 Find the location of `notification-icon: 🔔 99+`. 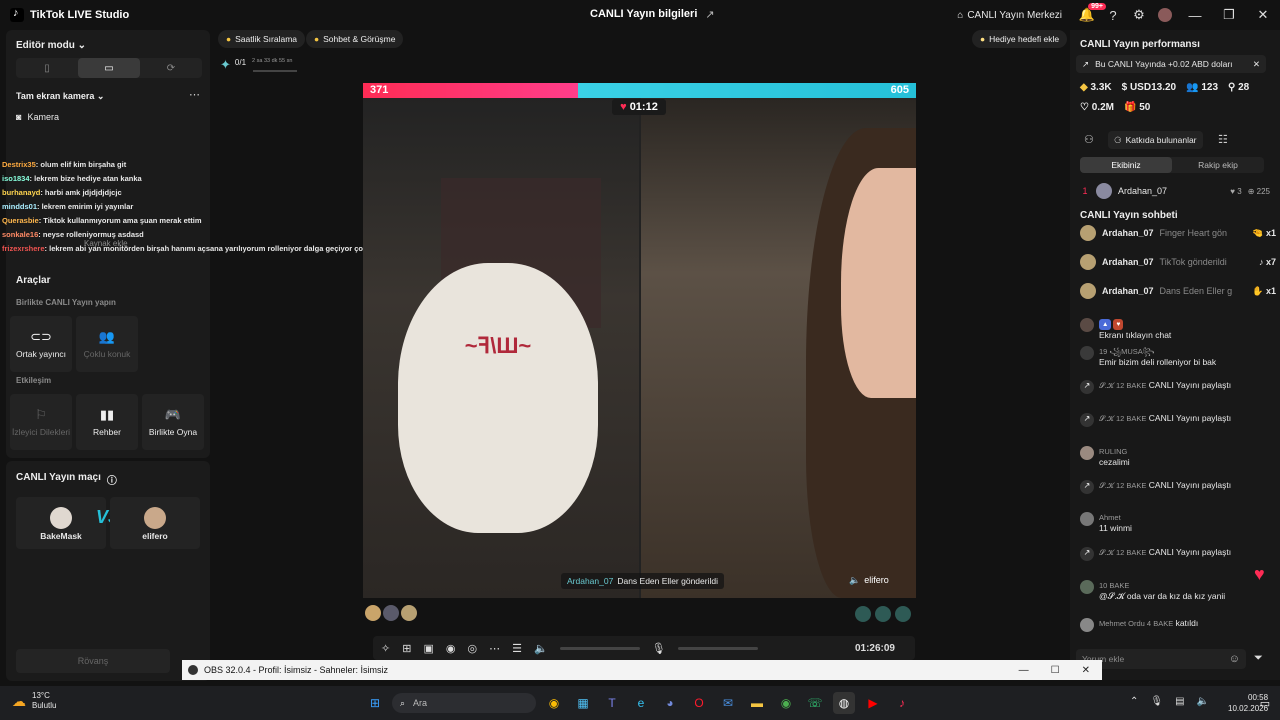

notification-icon: 🔔 99+ is located at coordinates (1090, 15).